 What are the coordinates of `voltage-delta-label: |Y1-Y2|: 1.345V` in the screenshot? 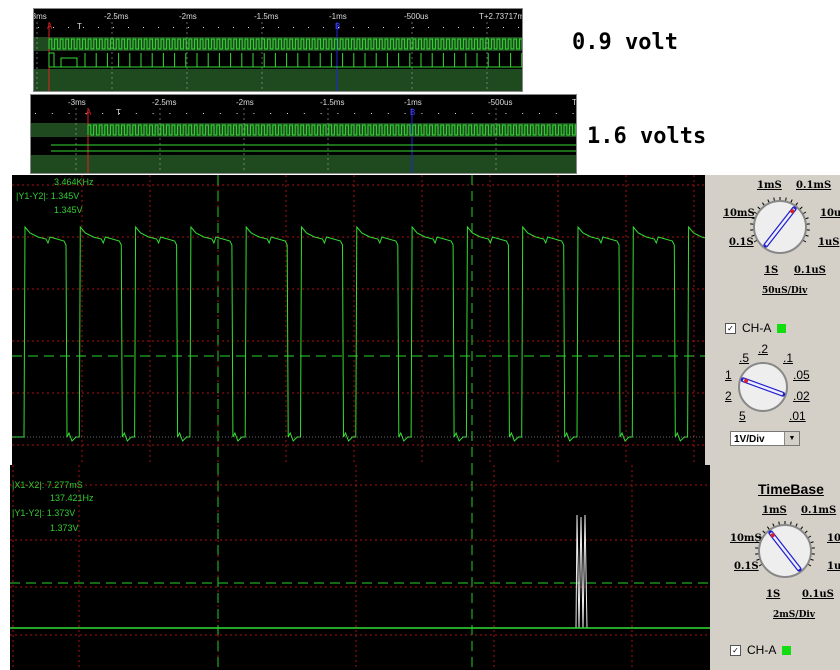 It's located at (48, 196).